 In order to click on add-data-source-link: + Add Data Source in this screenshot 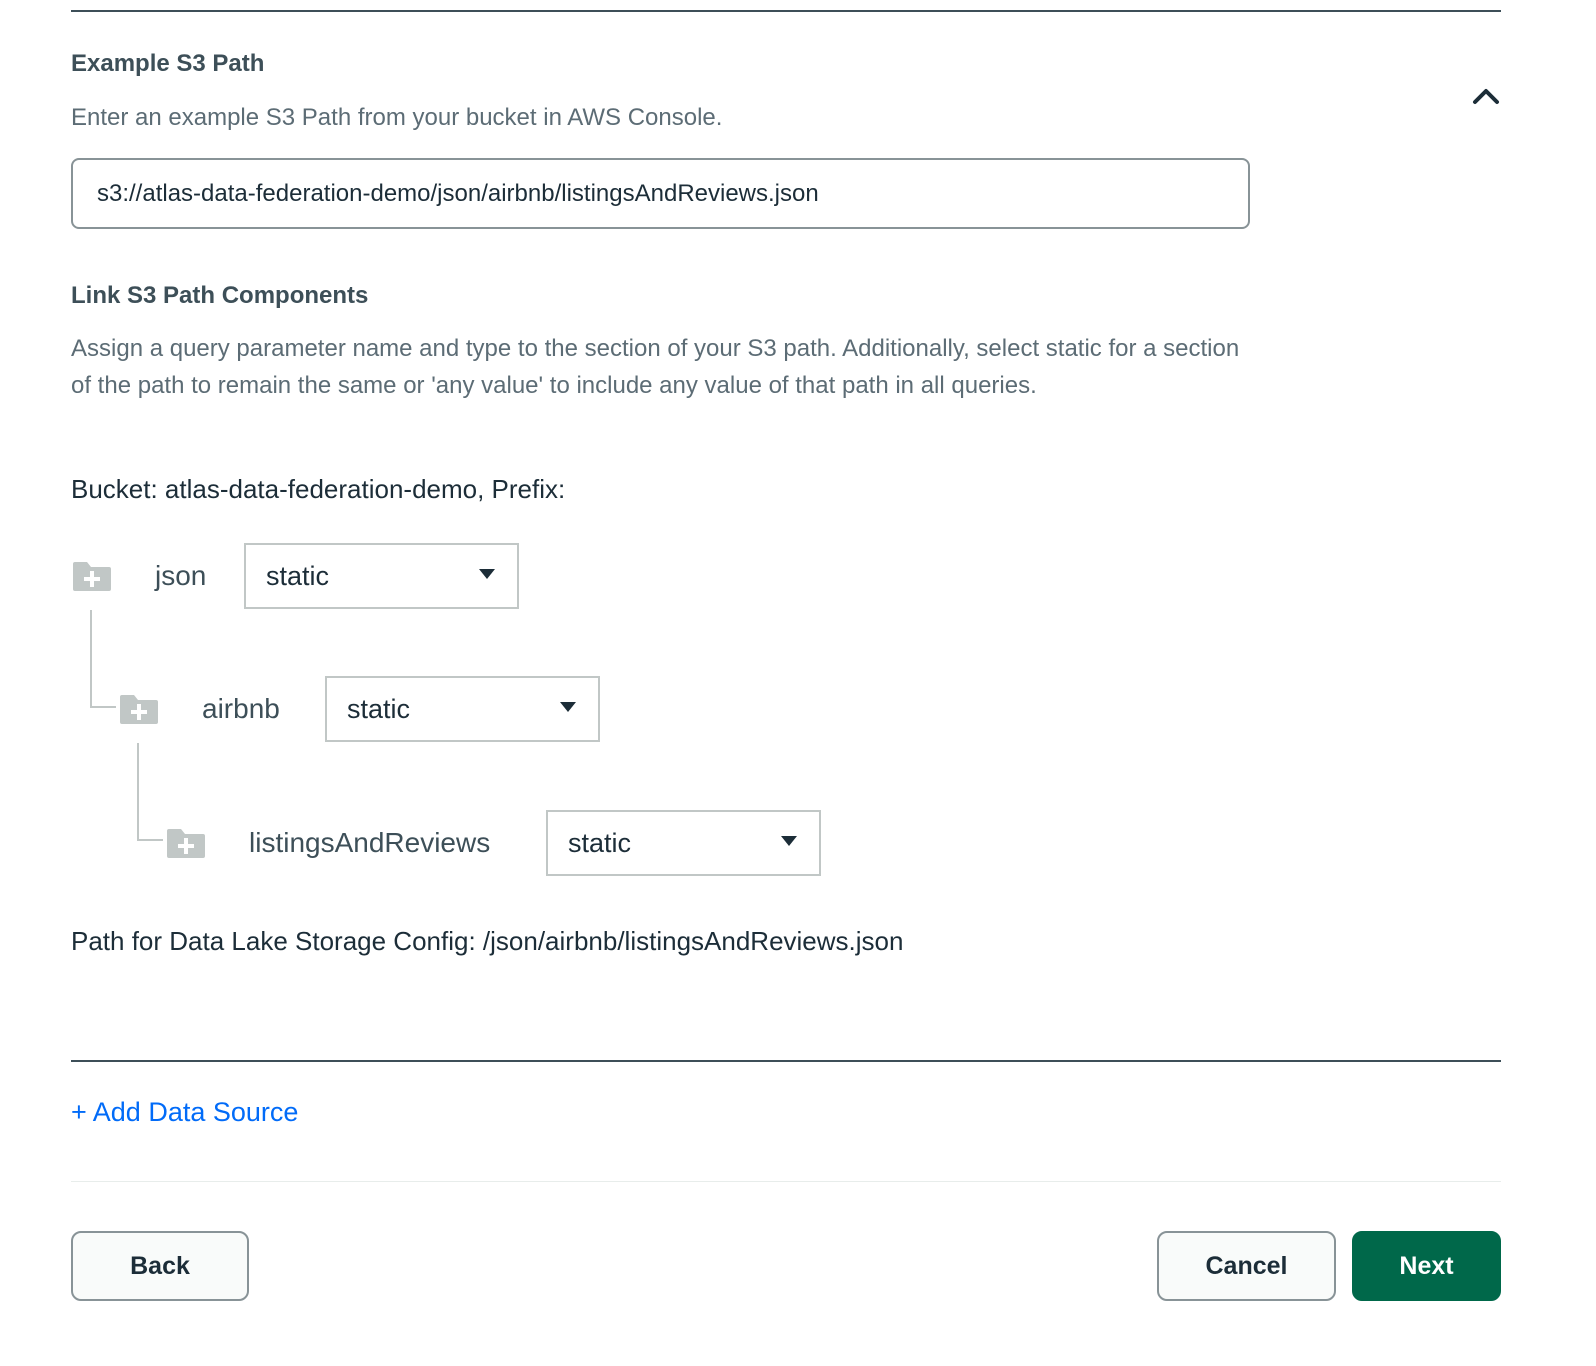, I will do `click(184, 1112)`.